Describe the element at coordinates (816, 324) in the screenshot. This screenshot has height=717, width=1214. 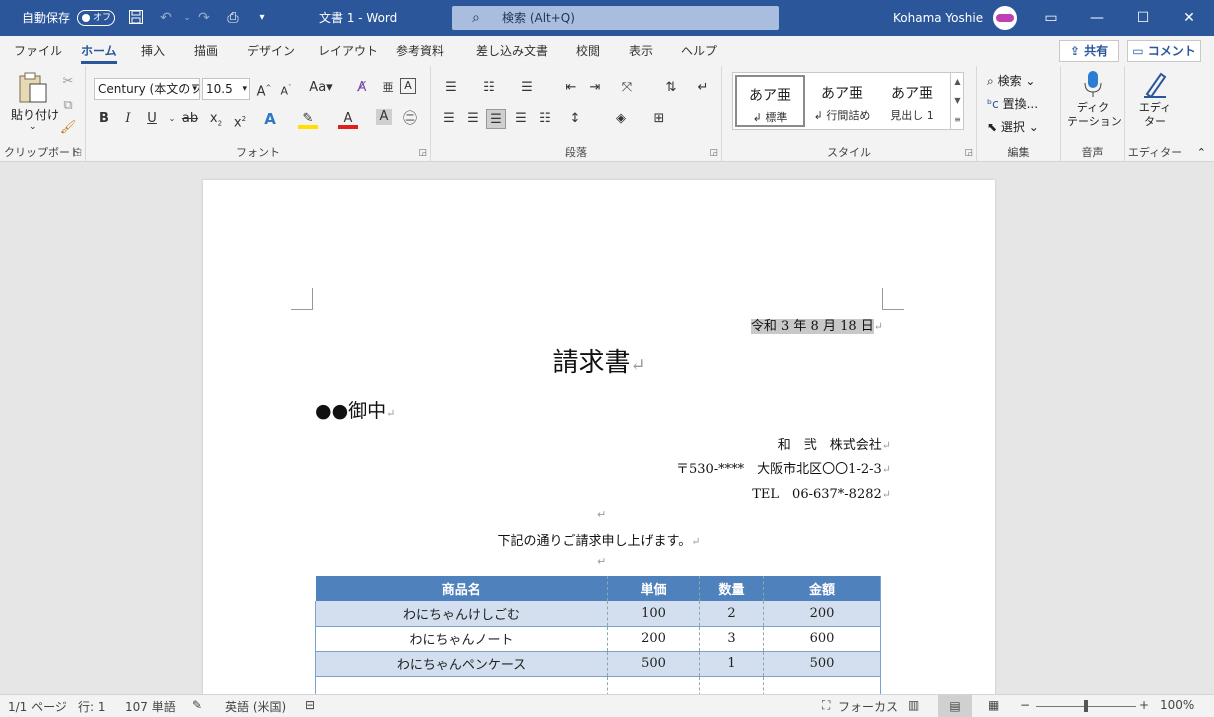
I see `date-line: 令和 3 年 8 月 18 日↵` at that location.